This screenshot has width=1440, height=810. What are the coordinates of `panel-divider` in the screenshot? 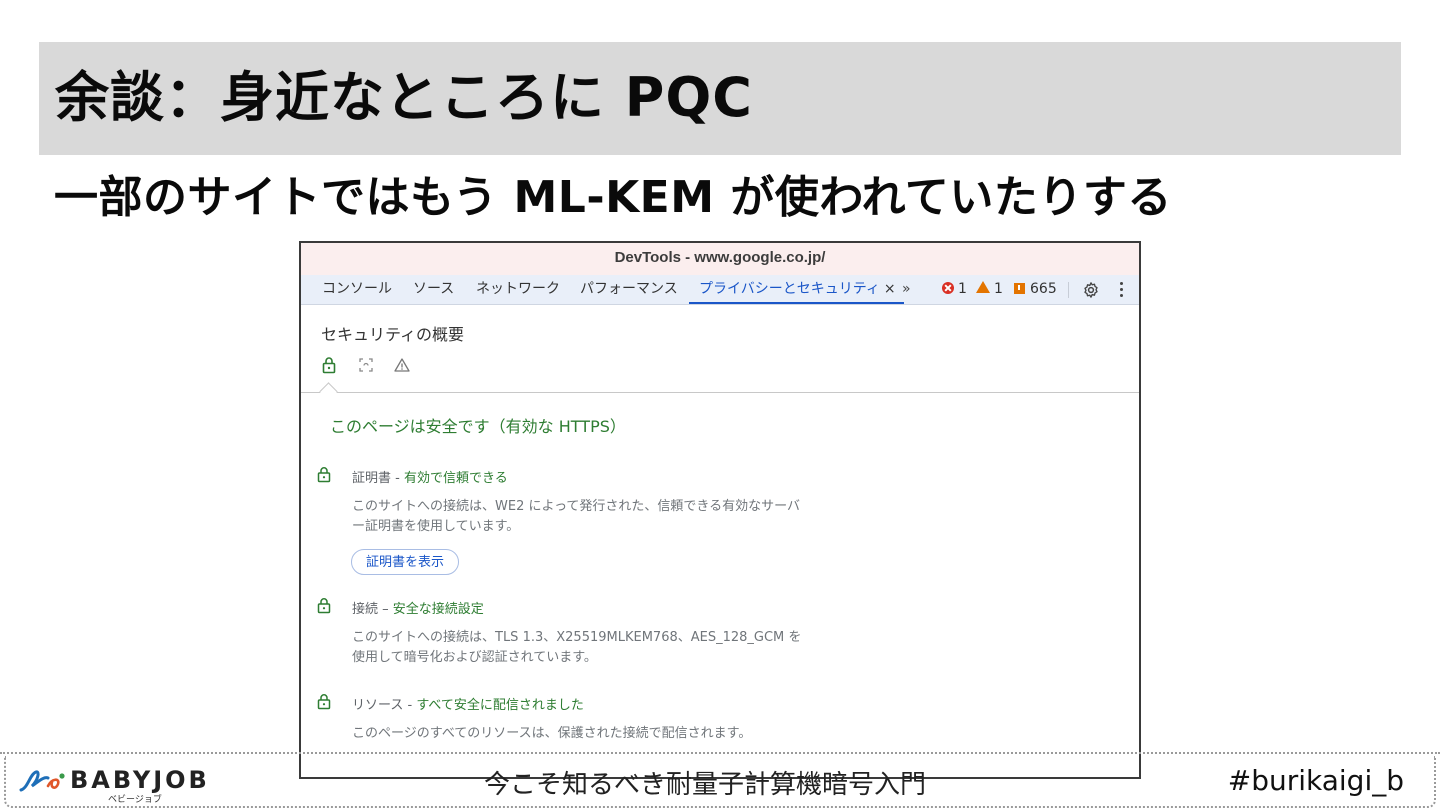 It's located at (720, 392).